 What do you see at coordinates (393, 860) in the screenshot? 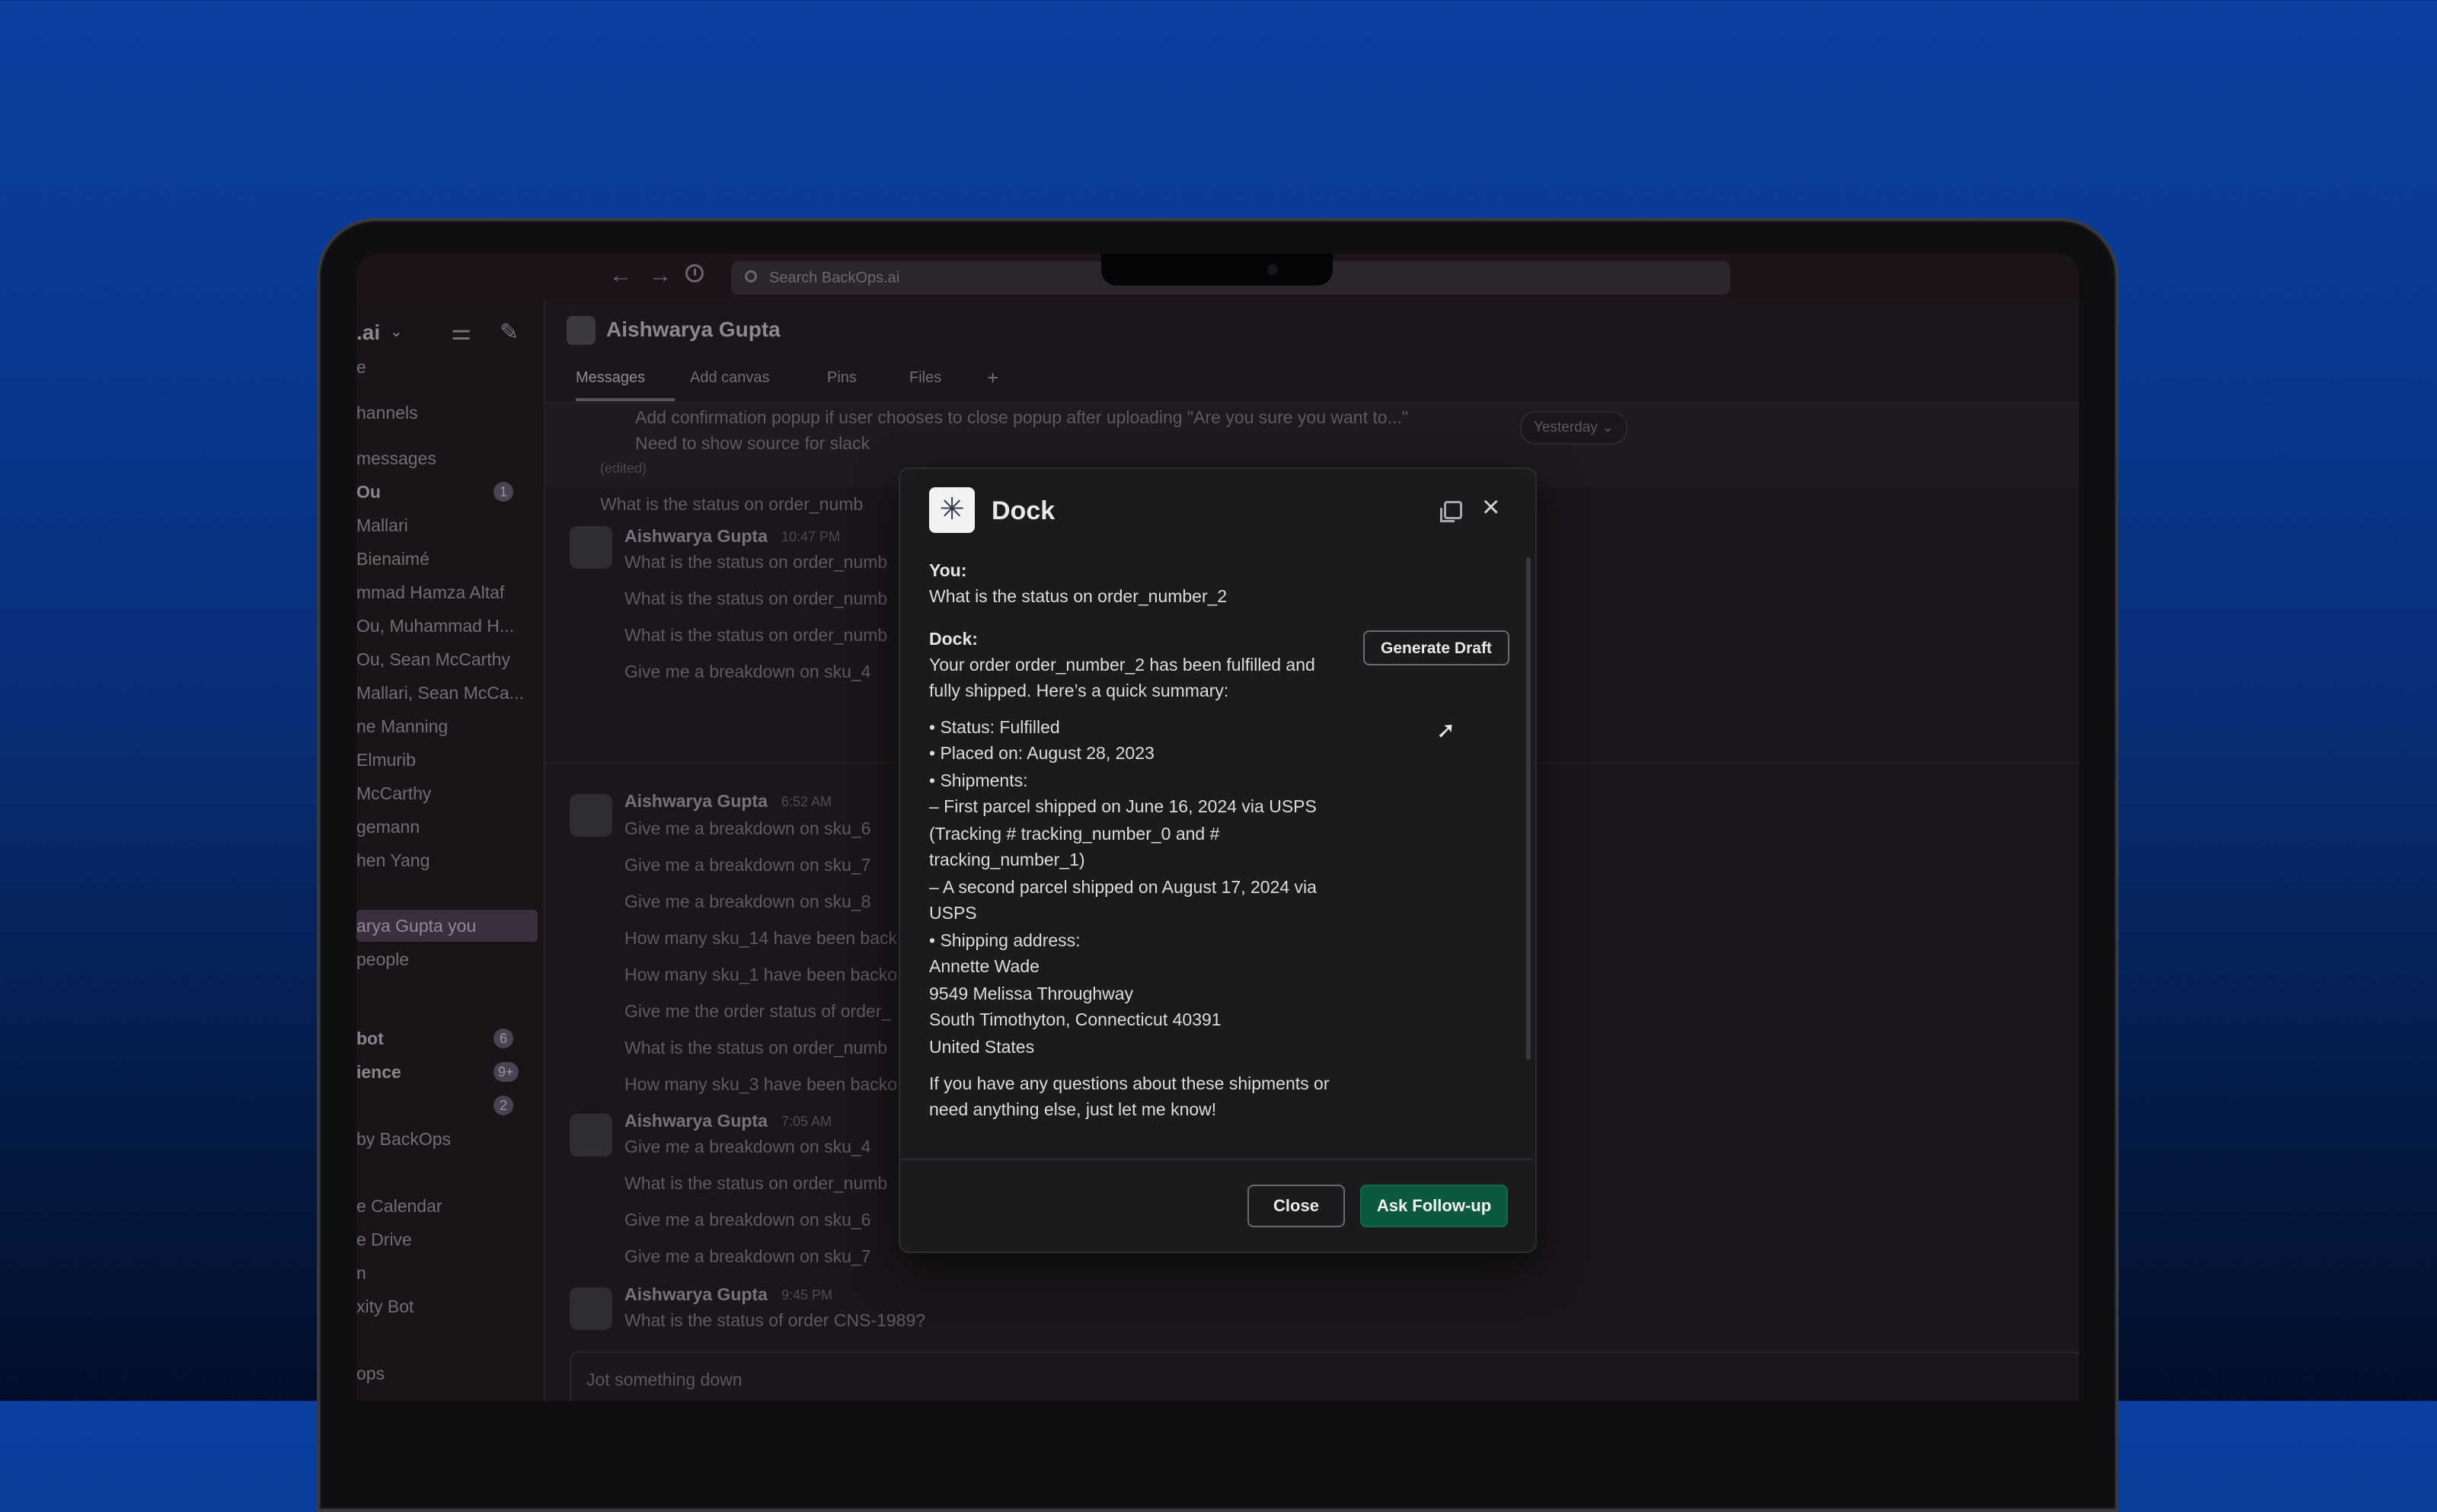
I see `sidebar-item-dm: hen Yang` at bounding box center [393, 860].